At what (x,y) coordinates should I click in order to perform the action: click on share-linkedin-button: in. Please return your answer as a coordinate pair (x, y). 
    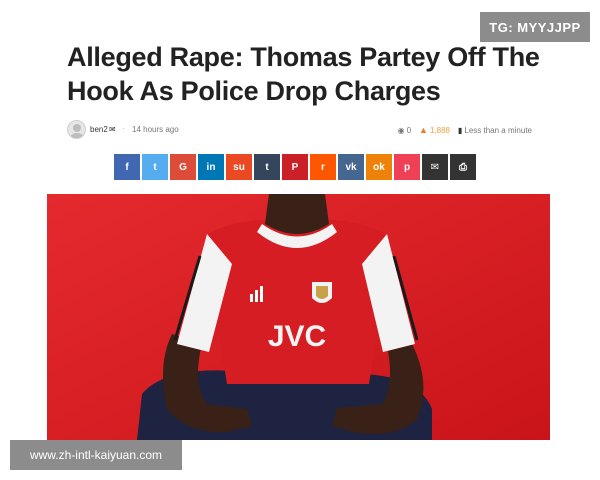
    Looking at the image, I should click on (211, 167).